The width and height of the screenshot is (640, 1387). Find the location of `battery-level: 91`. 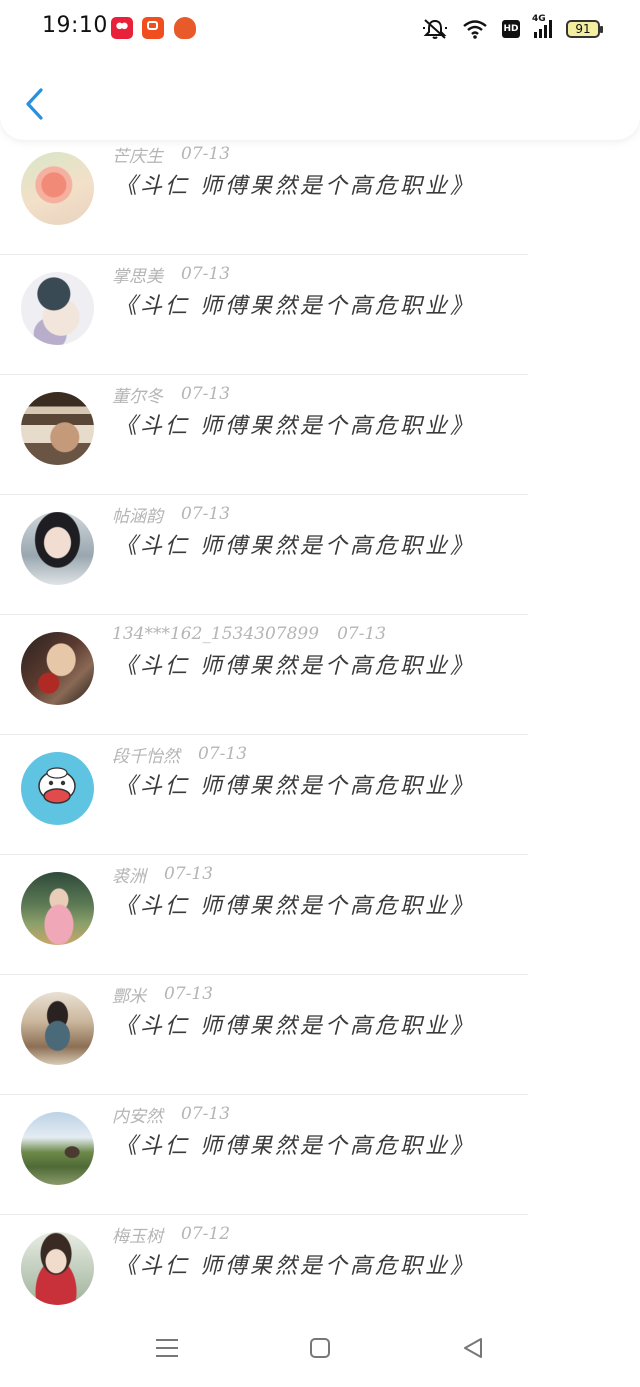

battery-level: 91 is located at coordinates (583, 29).